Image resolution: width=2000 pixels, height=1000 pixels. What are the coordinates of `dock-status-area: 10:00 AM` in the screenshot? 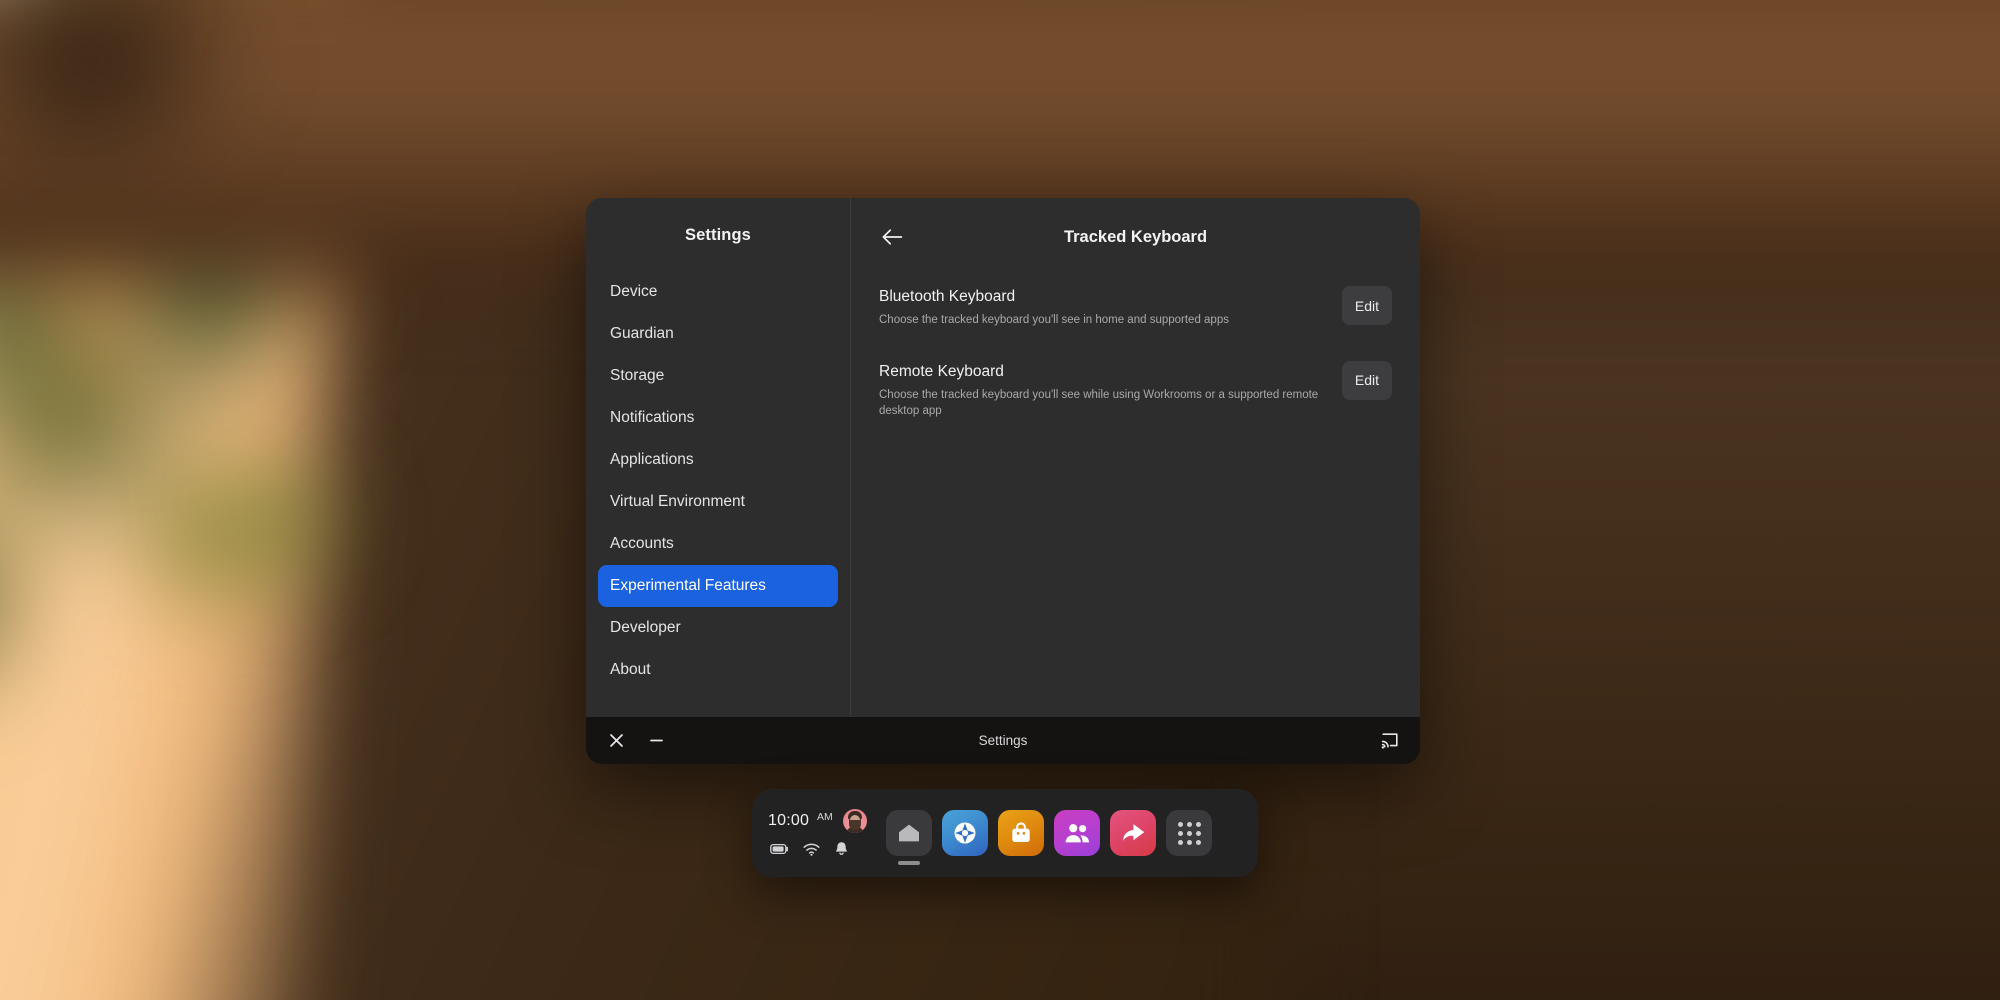 It's located at (823, 833).